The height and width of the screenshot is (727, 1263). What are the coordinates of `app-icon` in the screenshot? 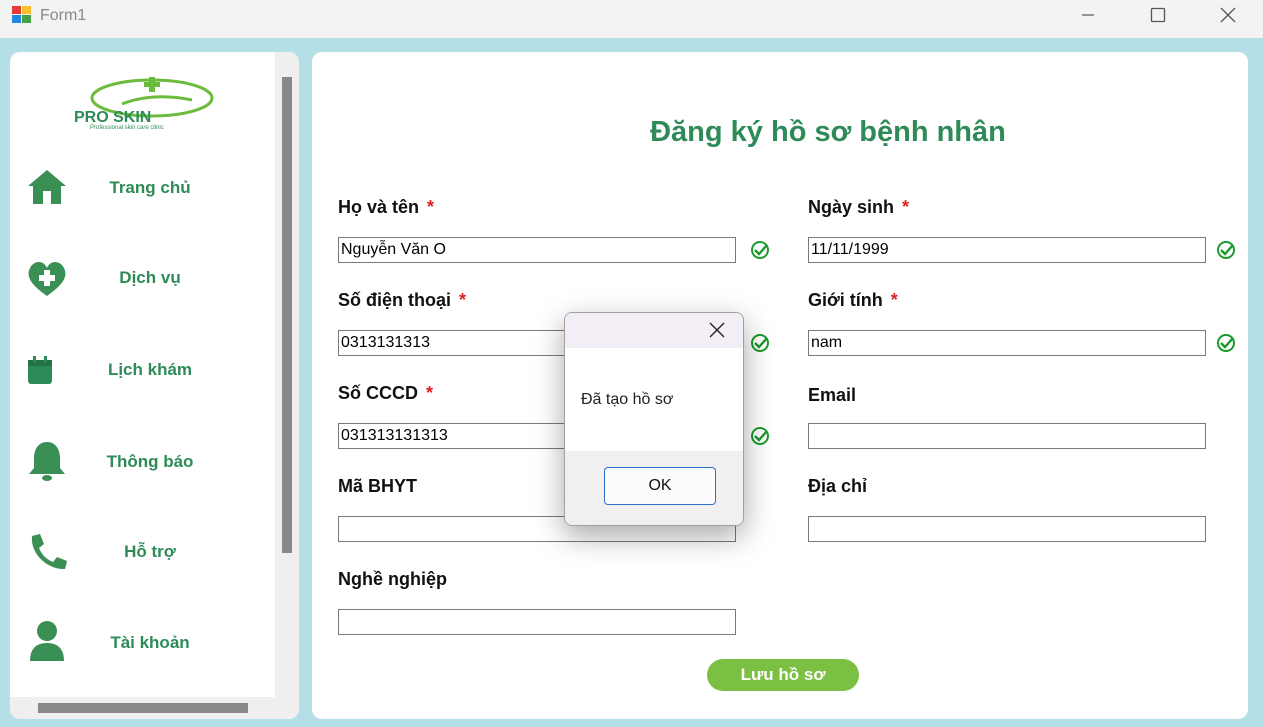 It's located at (22, 15).